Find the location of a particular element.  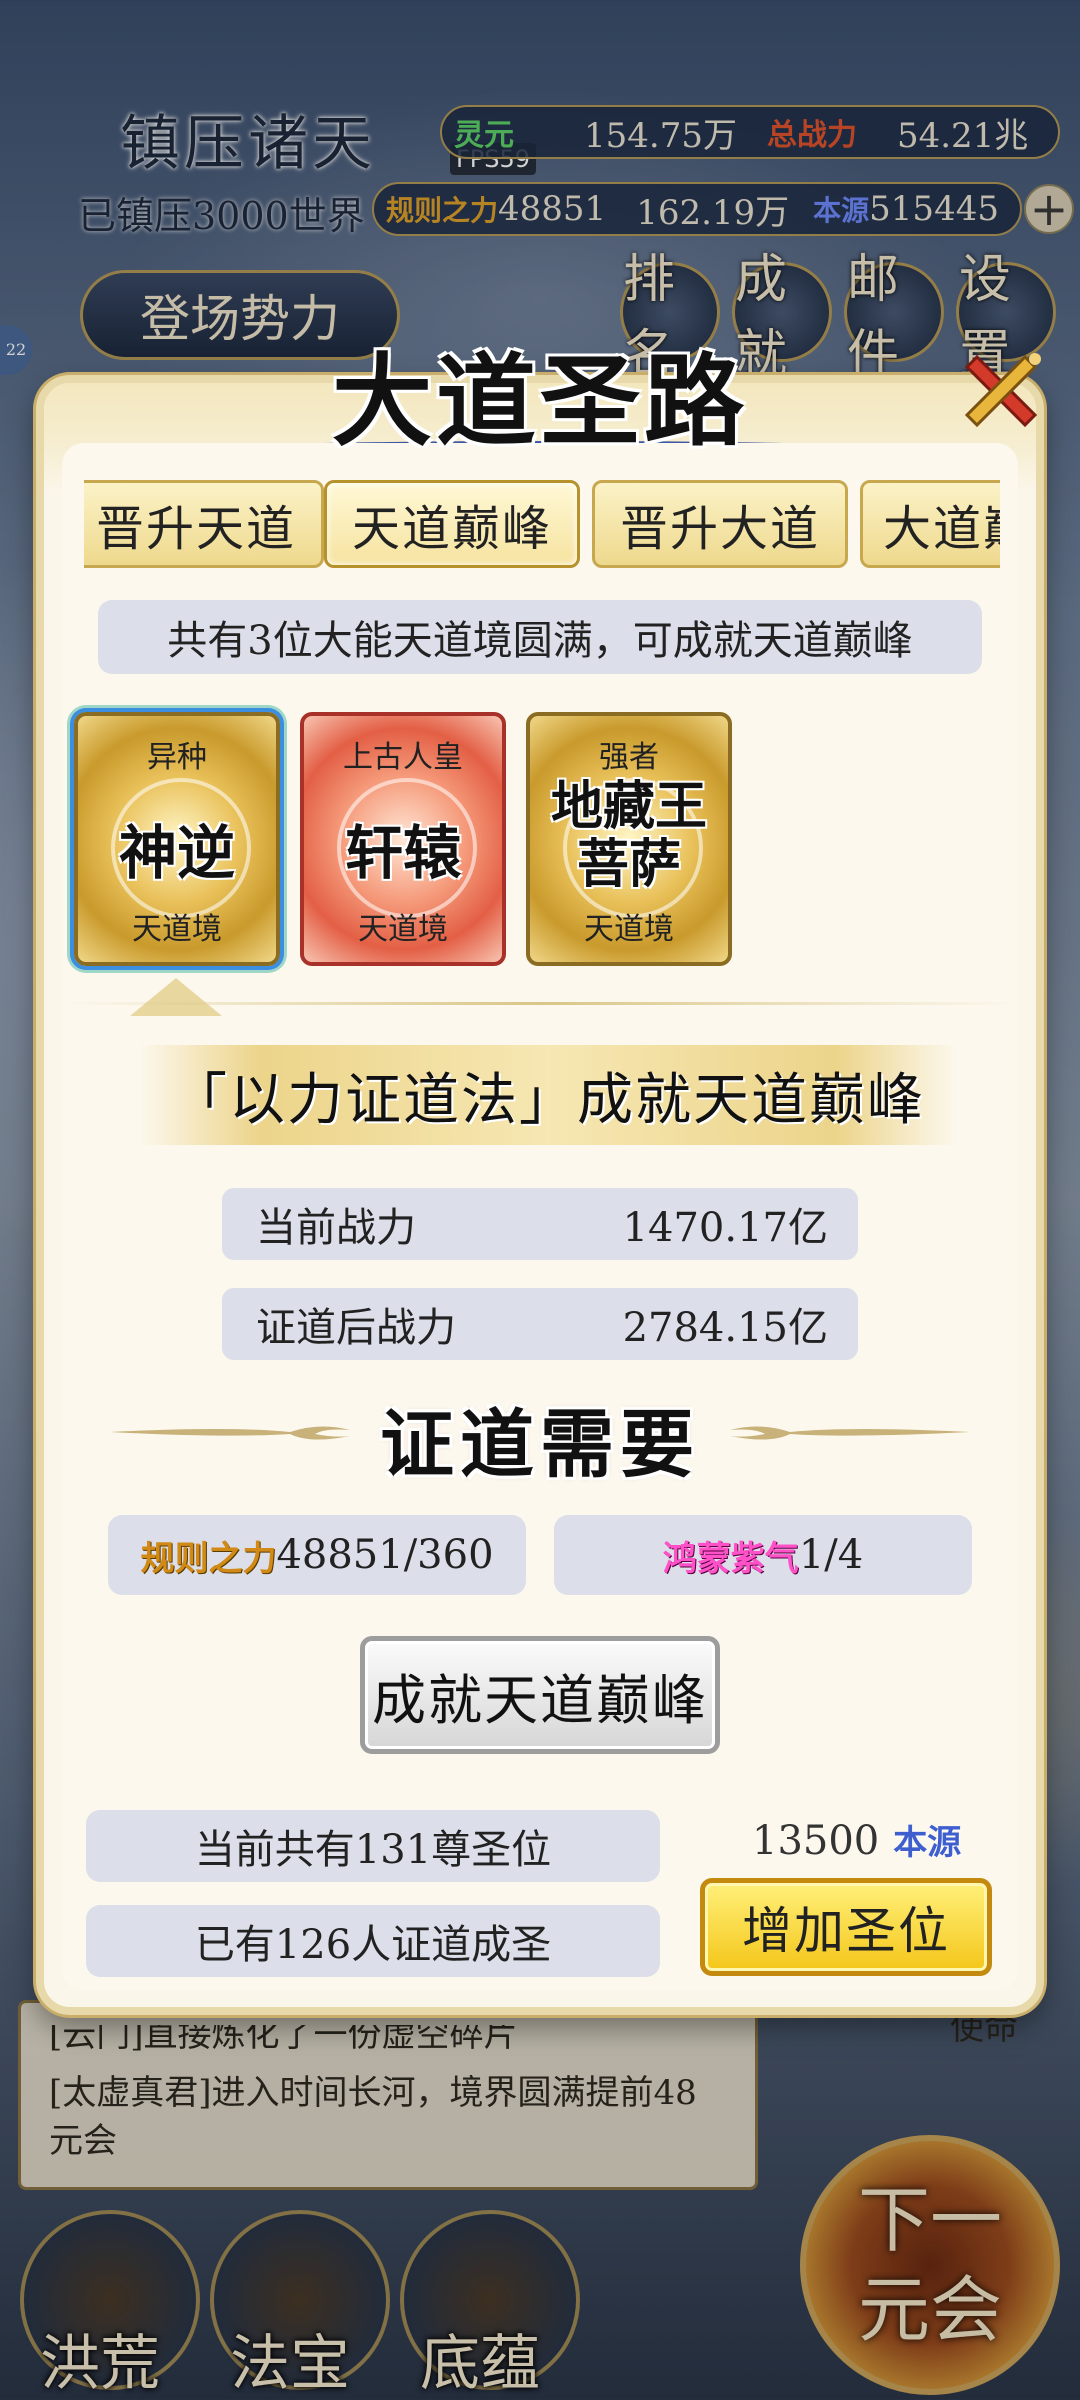

tab-great-dao-peak: 大道巅 is located at coordinates (930, 524).